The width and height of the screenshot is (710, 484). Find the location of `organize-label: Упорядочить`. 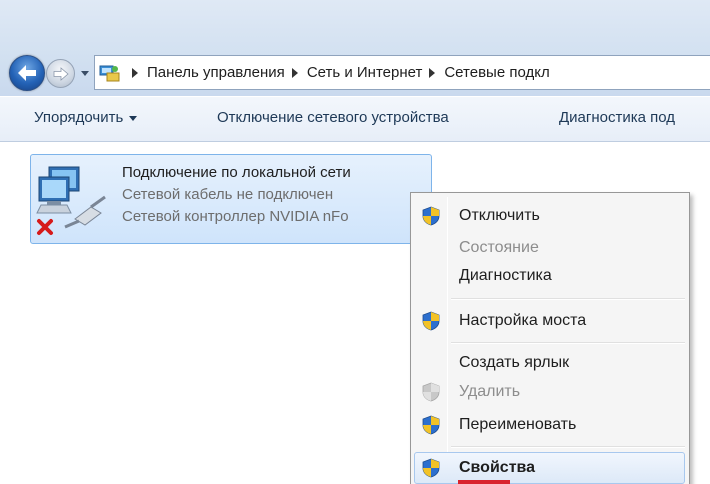

organize-label: Упорядочить is located at coordinates (79, 117).